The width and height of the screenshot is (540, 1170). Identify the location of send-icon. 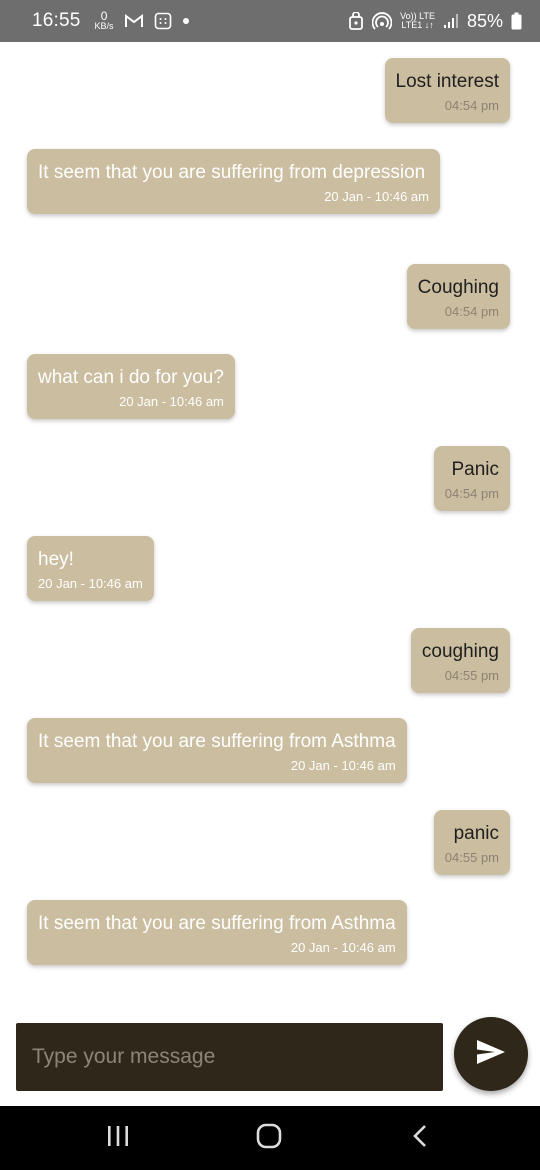
(491, 1054).